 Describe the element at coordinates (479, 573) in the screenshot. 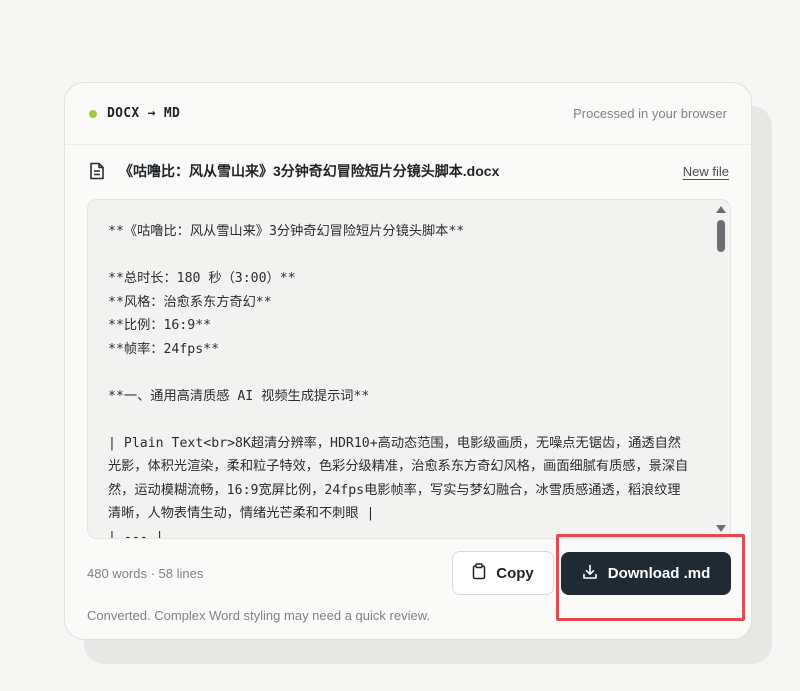

I see `clipboard-icon` at that location.